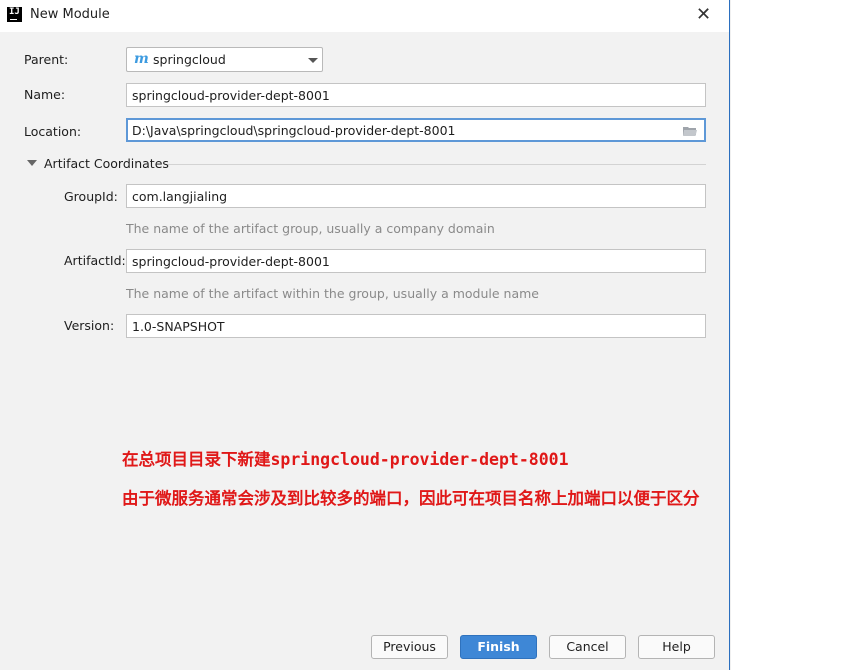 This screenshot has width=851, height=670. What do you see at coordinates (703, 14) in the screenshot?
I see `close-icon: ✕` at bounding box center [703, 14].